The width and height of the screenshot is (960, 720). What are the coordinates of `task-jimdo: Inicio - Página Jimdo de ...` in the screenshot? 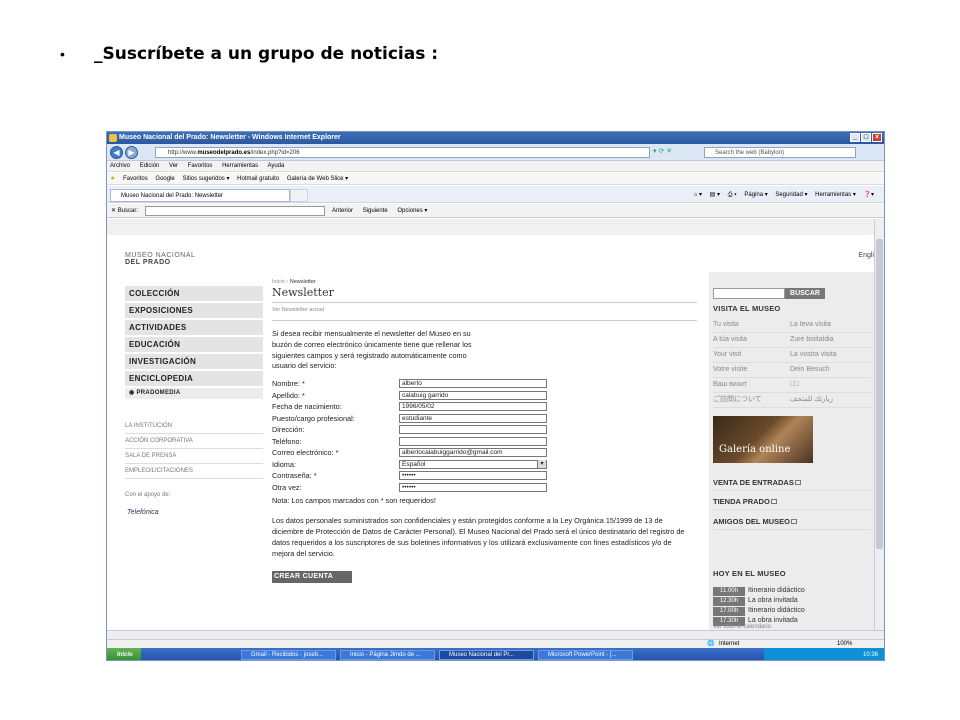 It's located at (387, 655).